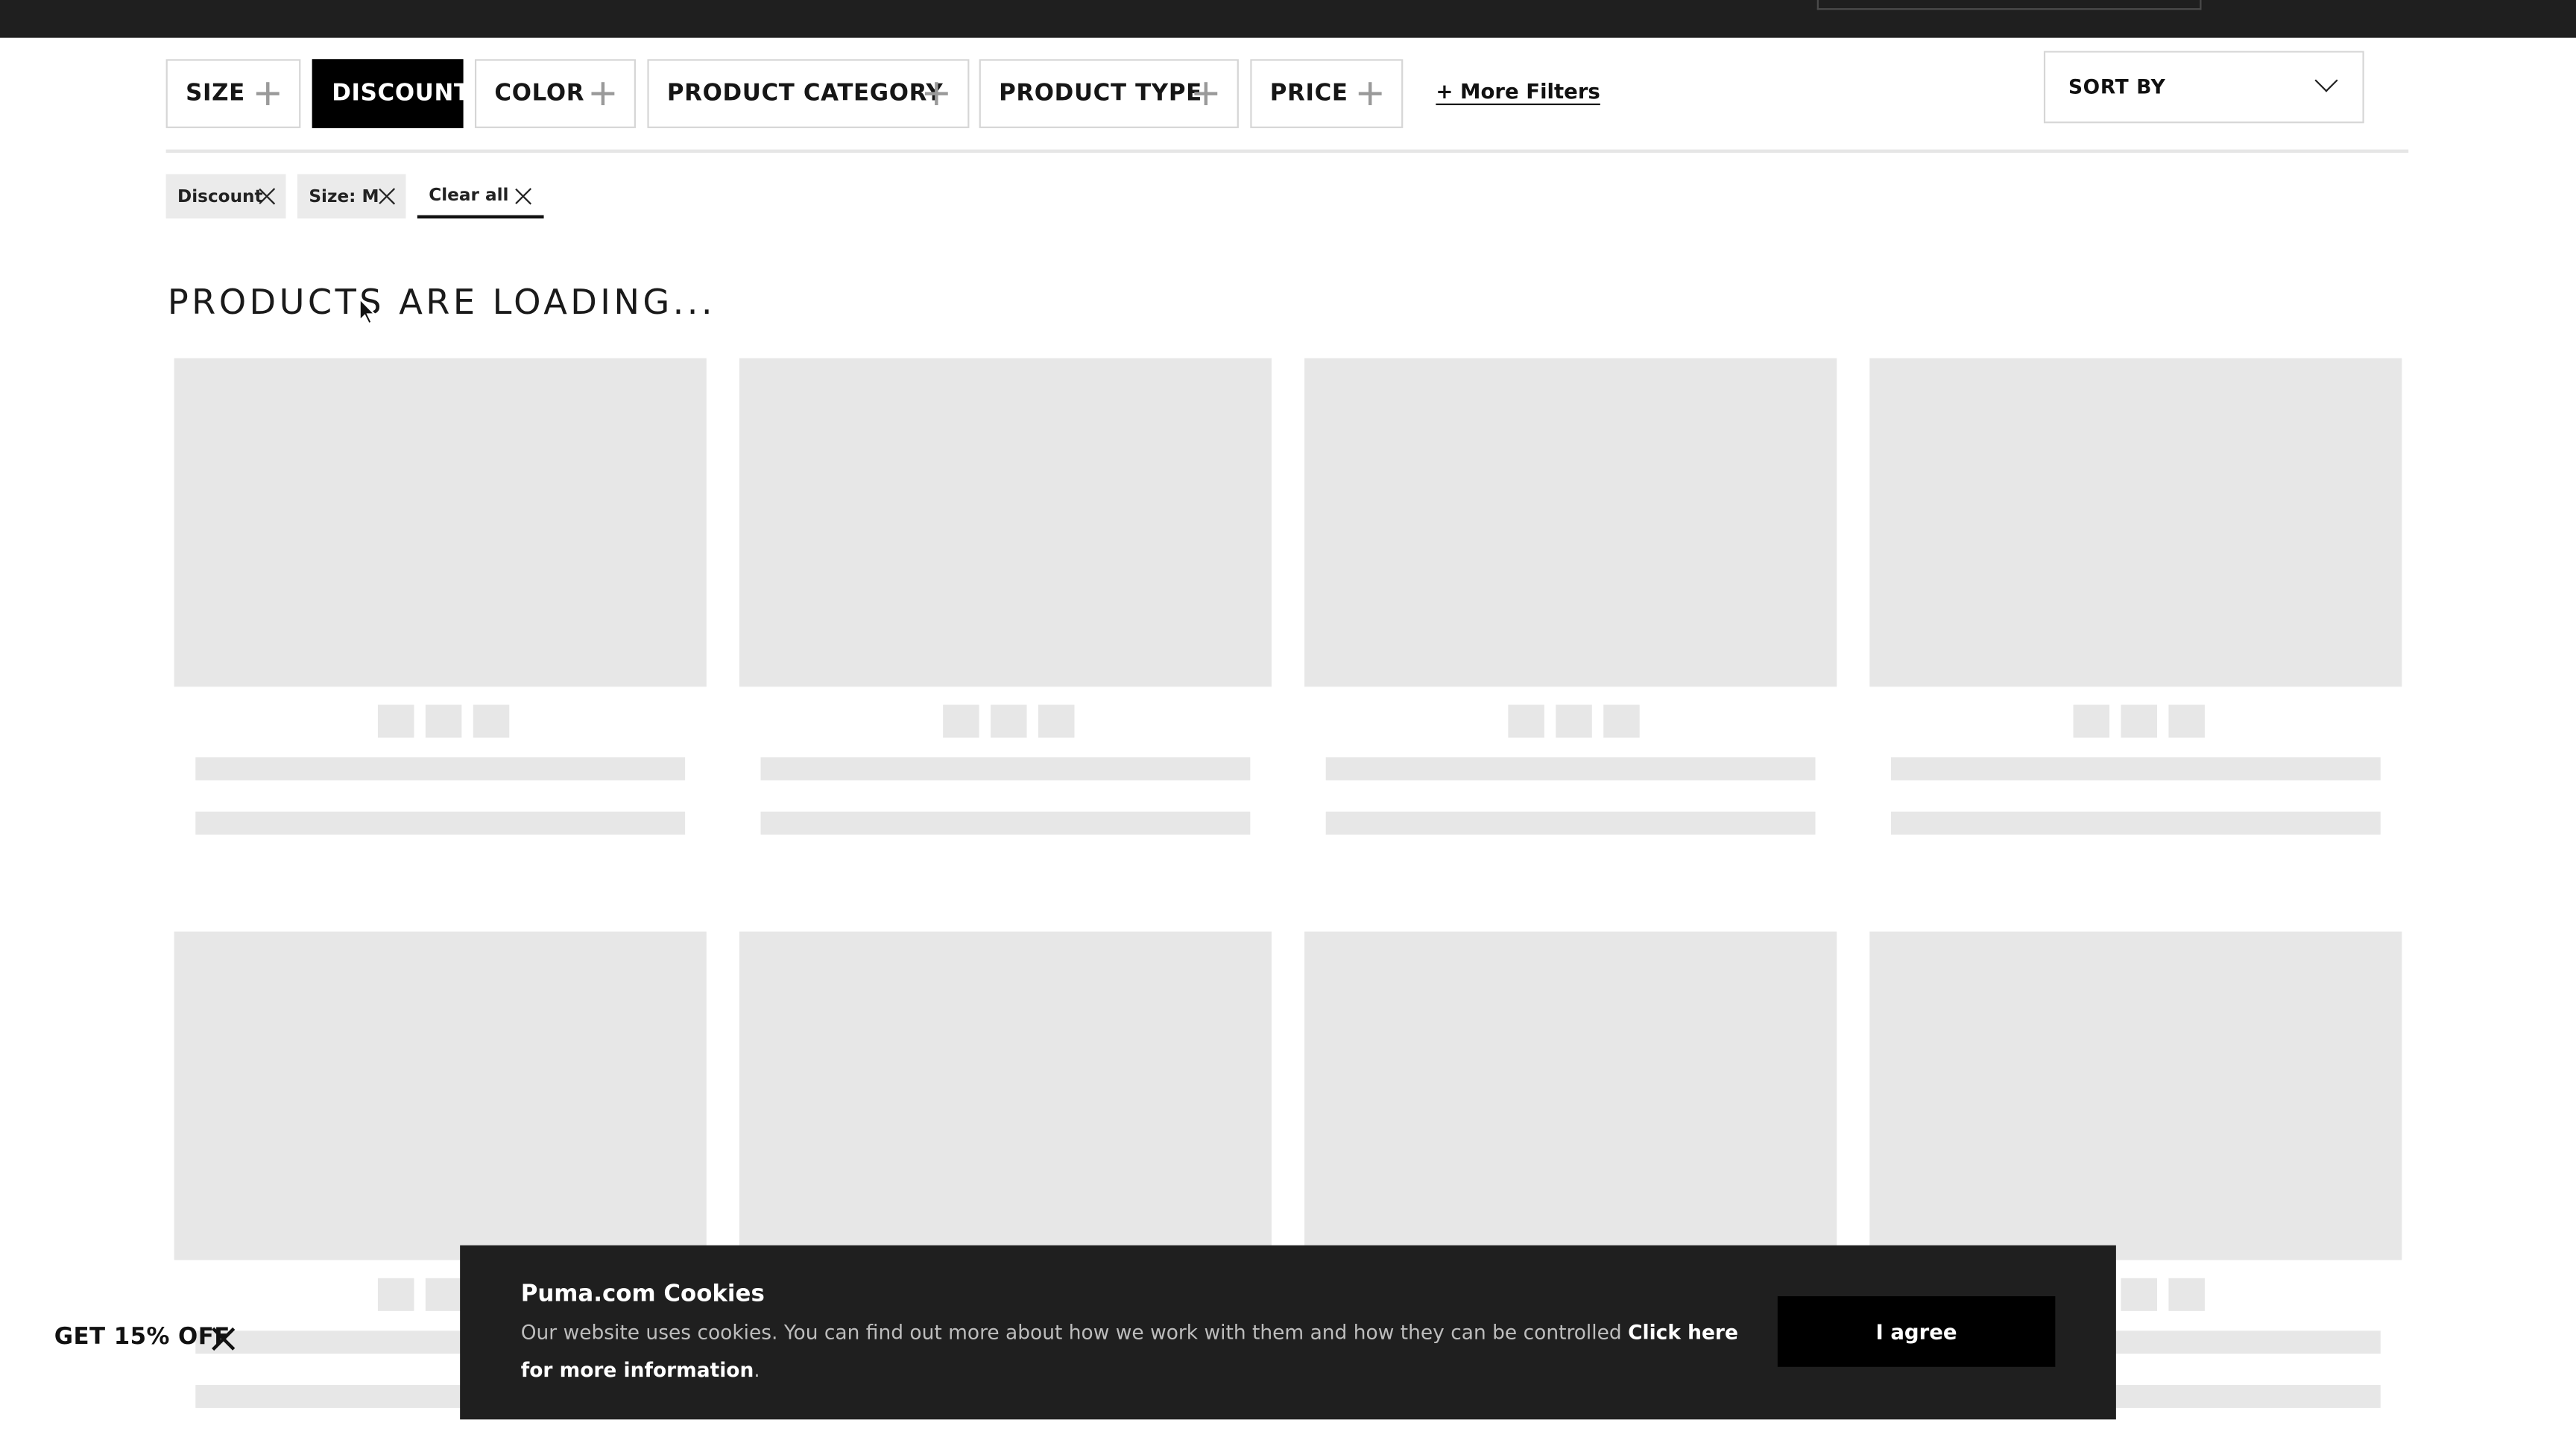  Describe the element at coordinates (2009, 5) in the screenshot. I see `search-box` at that location.